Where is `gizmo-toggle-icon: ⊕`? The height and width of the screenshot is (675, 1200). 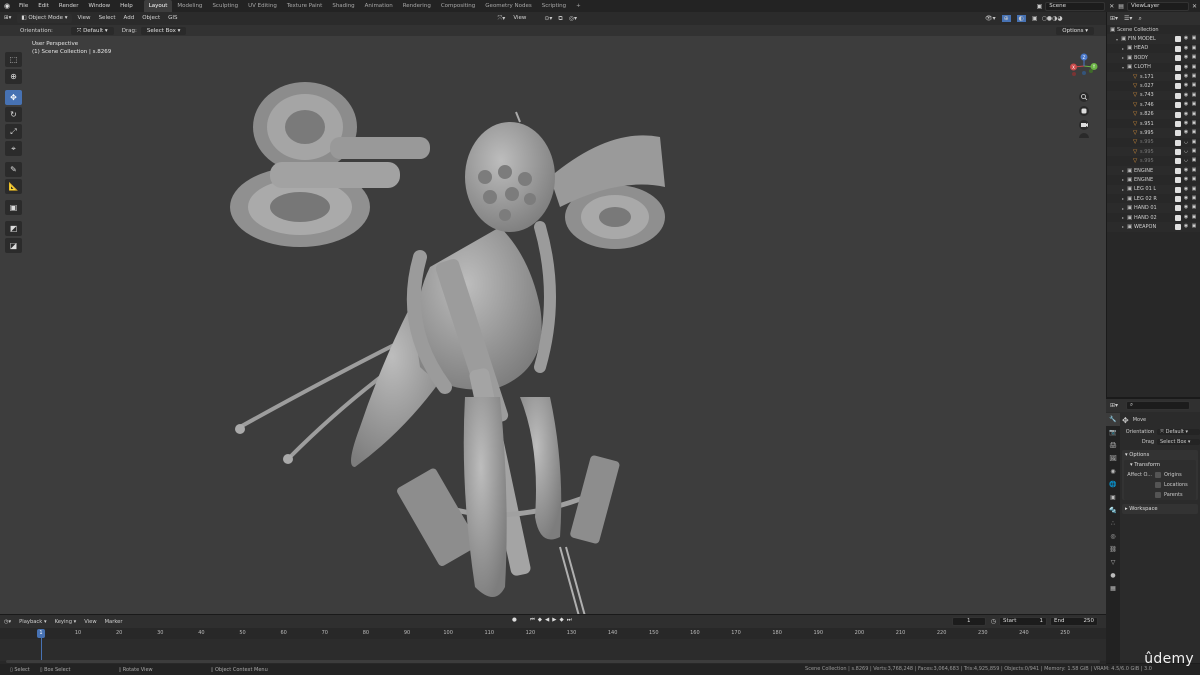 gizmo-toggle-icon: ⊕ is located at coordinates (1006, 18).